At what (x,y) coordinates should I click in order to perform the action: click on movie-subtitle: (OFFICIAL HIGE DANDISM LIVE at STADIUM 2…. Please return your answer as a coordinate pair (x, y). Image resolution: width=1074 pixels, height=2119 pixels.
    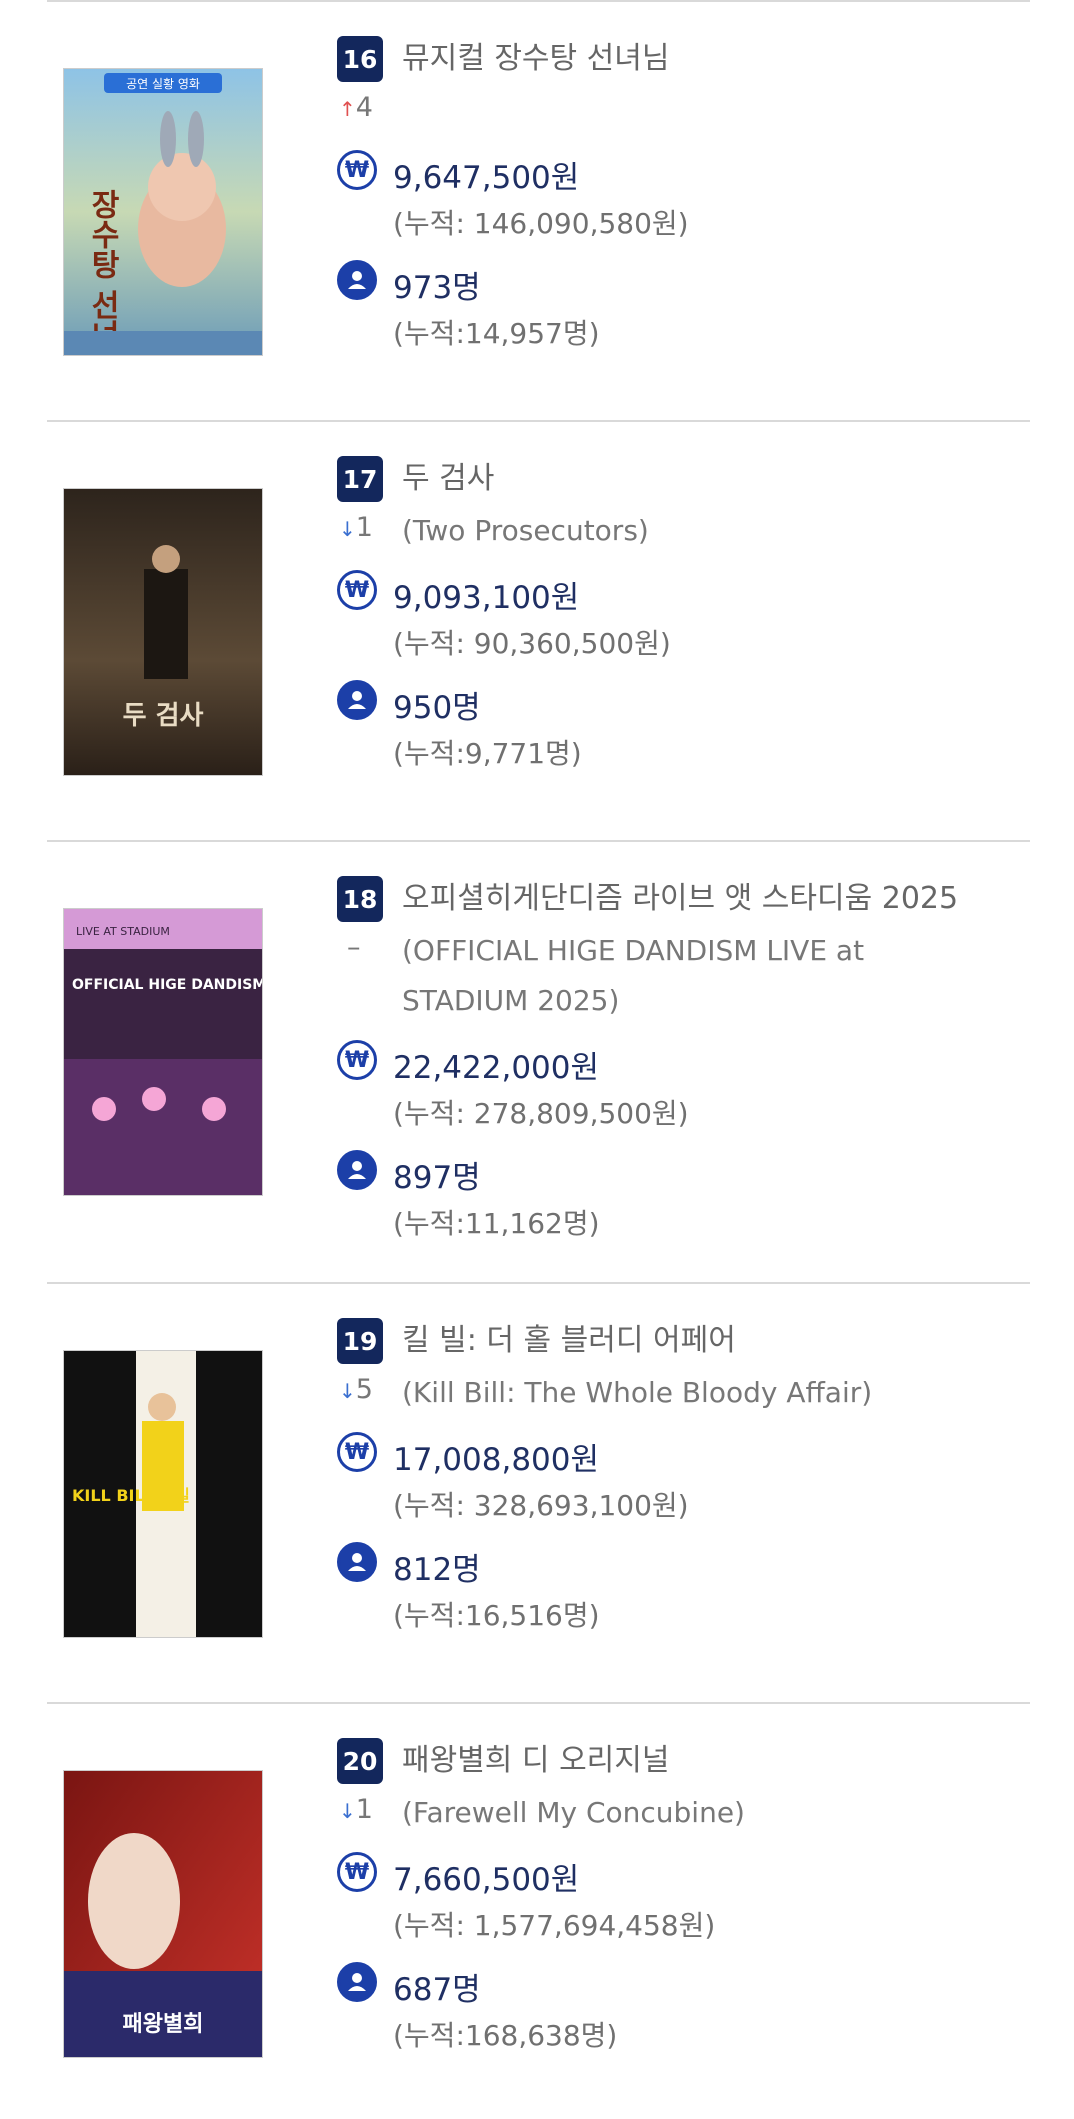
    Looking at the image, I should click on (633, 975).